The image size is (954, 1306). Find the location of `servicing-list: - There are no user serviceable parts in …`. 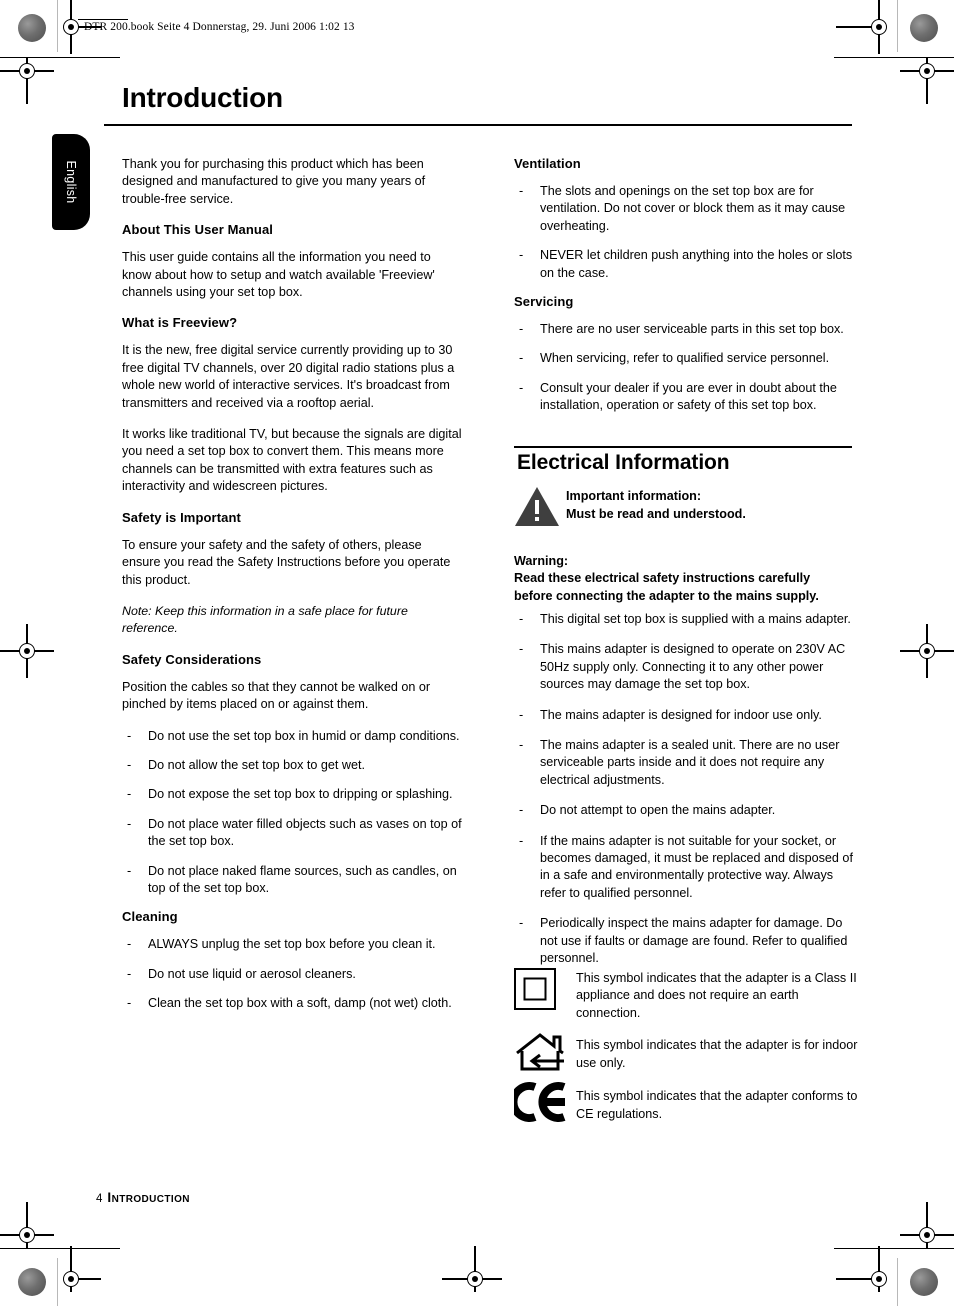

servicing-list: - There are no user serviceable parts in … is located at coordinates (684, 368).